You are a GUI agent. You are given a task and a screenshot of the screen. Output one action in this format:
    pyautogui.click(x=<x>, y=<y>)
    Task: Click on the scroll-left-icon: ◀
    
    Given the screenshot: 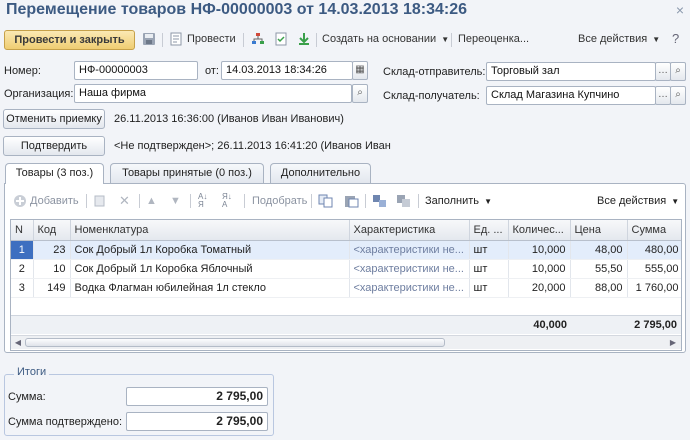 What is the action you would take?
    pyautogui.click(x=18, y=343)
    